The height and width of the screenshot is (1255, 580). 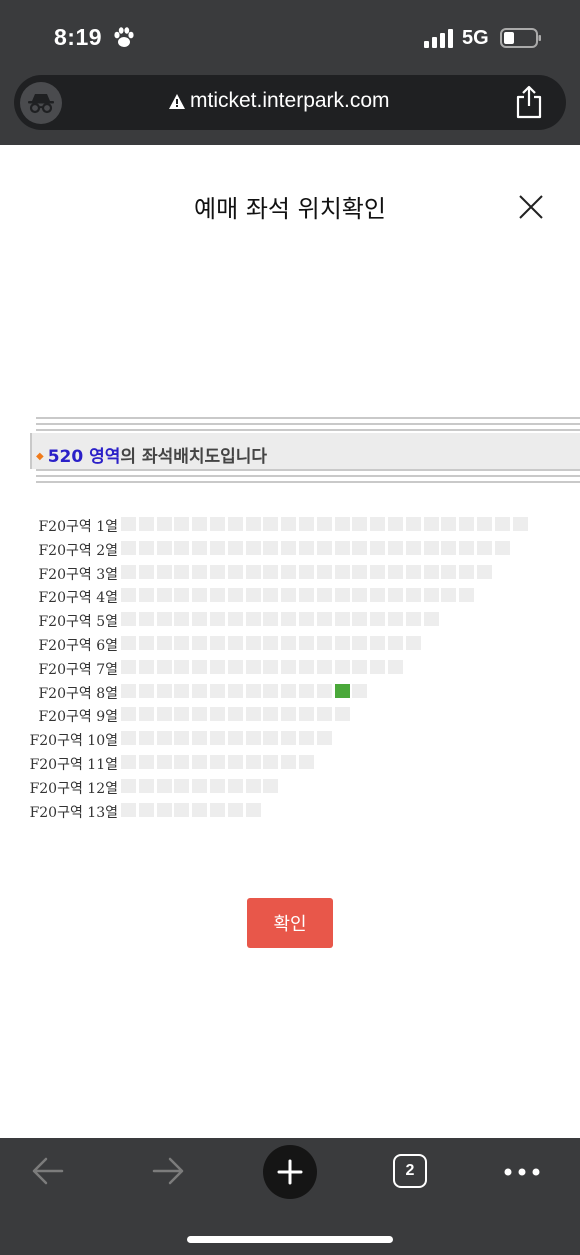 I want to click on tabs-button: 2, so click(x=410, y=1171).